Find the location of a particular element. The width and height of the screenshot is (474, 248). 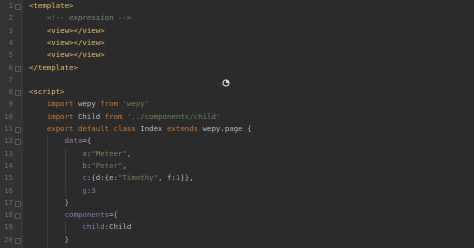

token-comment: <!-- expression --> is located at coordinates (89, 18).